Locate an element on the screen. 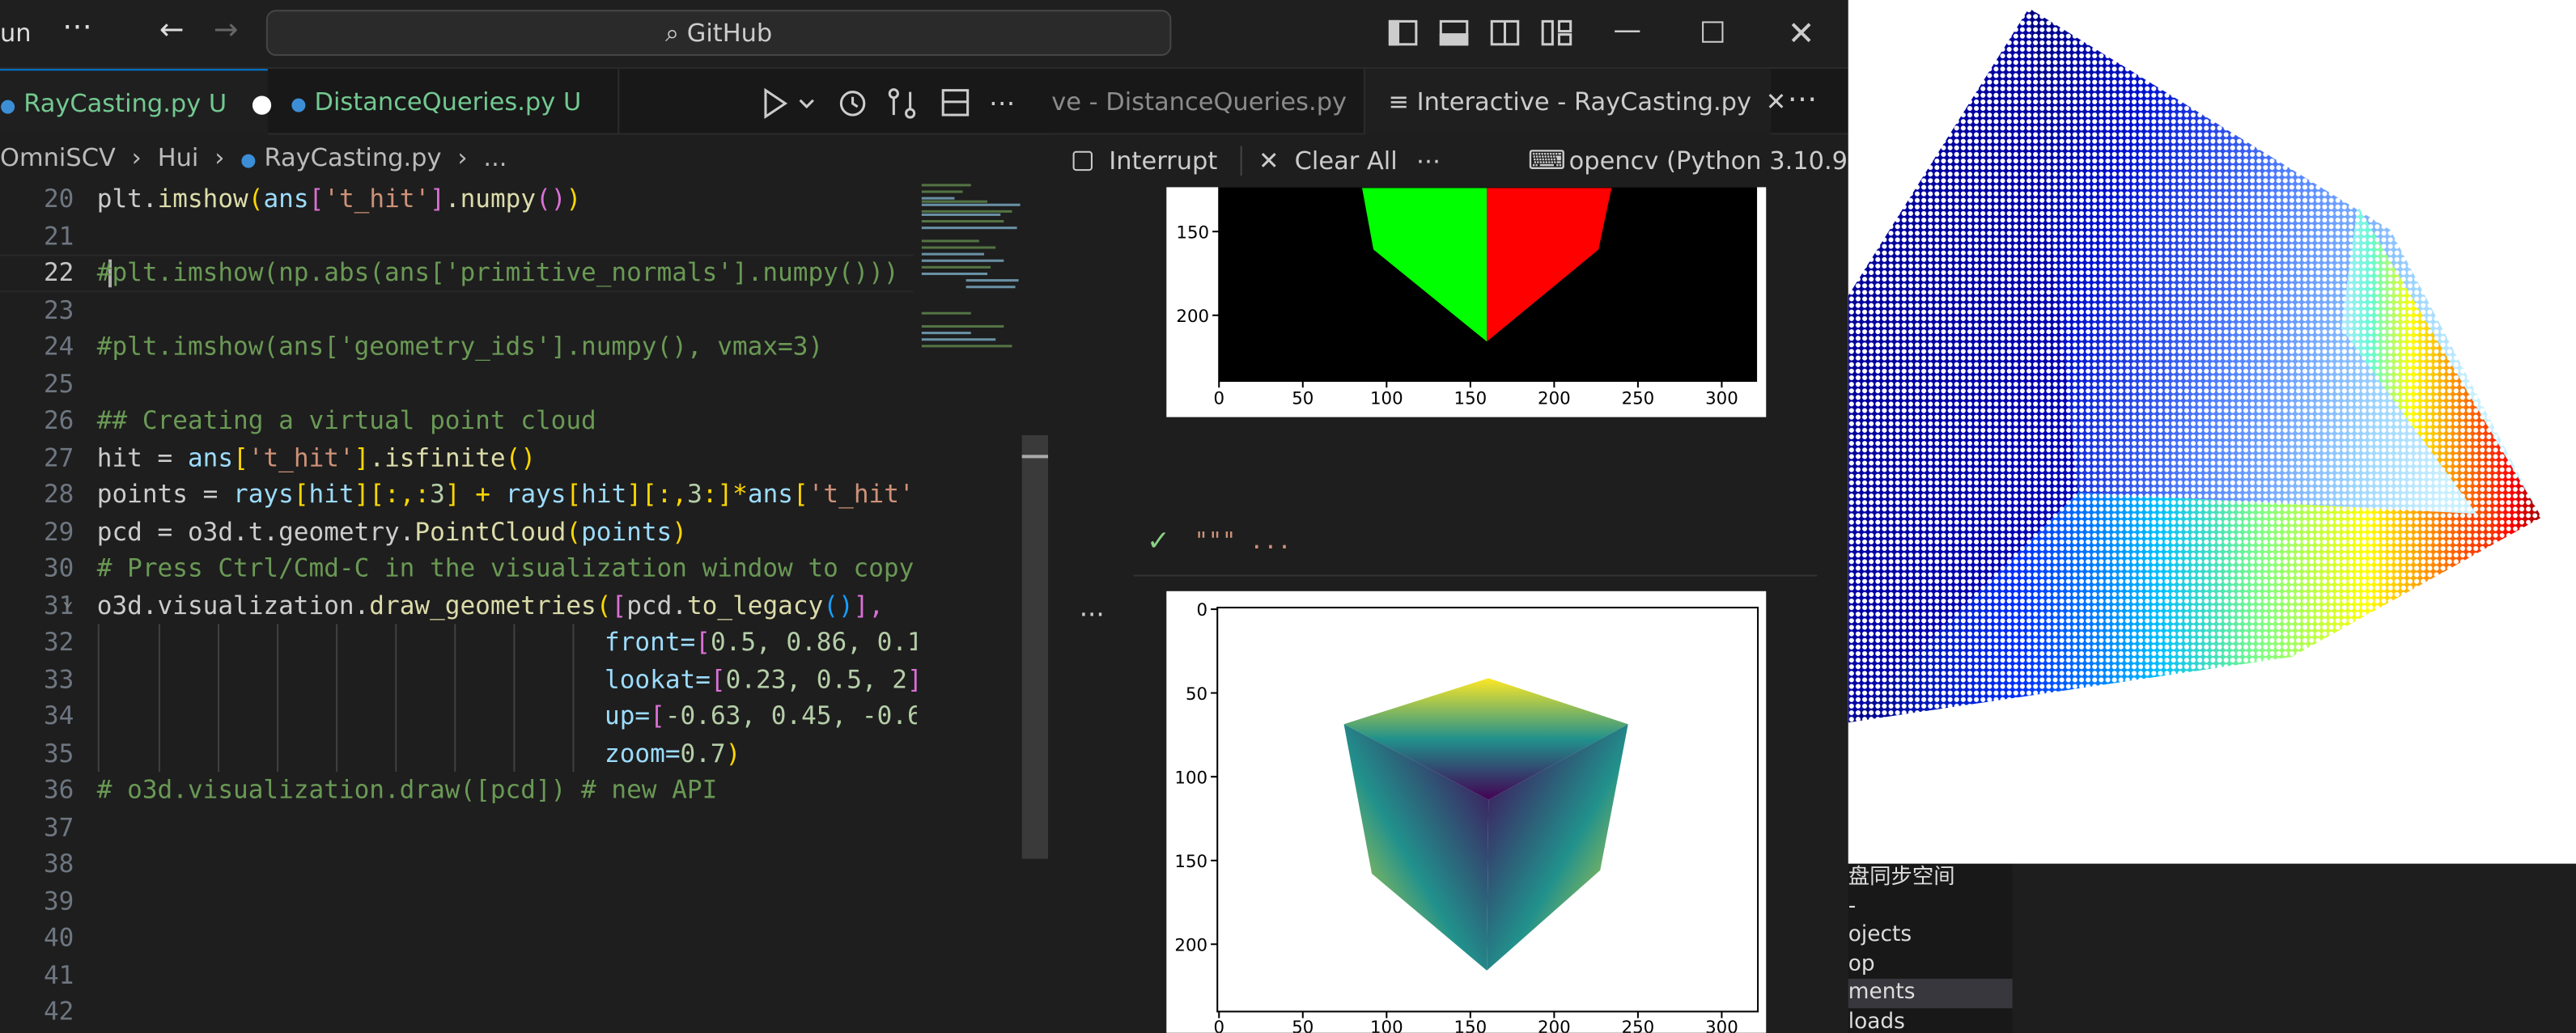  scrollbar-thumb is located at coordinates (1035, 646).